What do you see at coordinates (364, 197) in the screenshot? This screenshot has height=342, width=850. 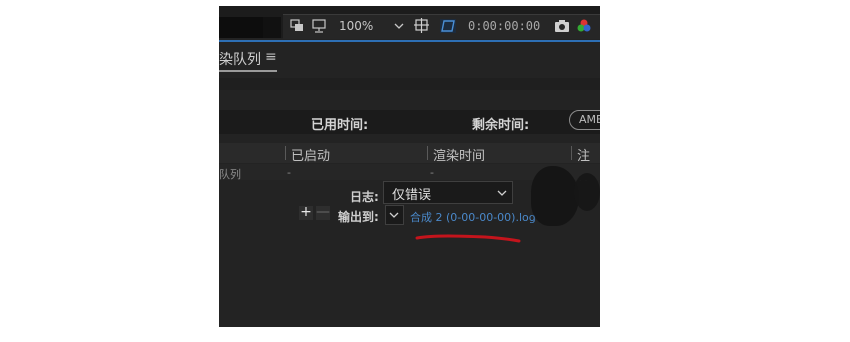 I see `log-label: 日志:` at bounding box center [364, 197].